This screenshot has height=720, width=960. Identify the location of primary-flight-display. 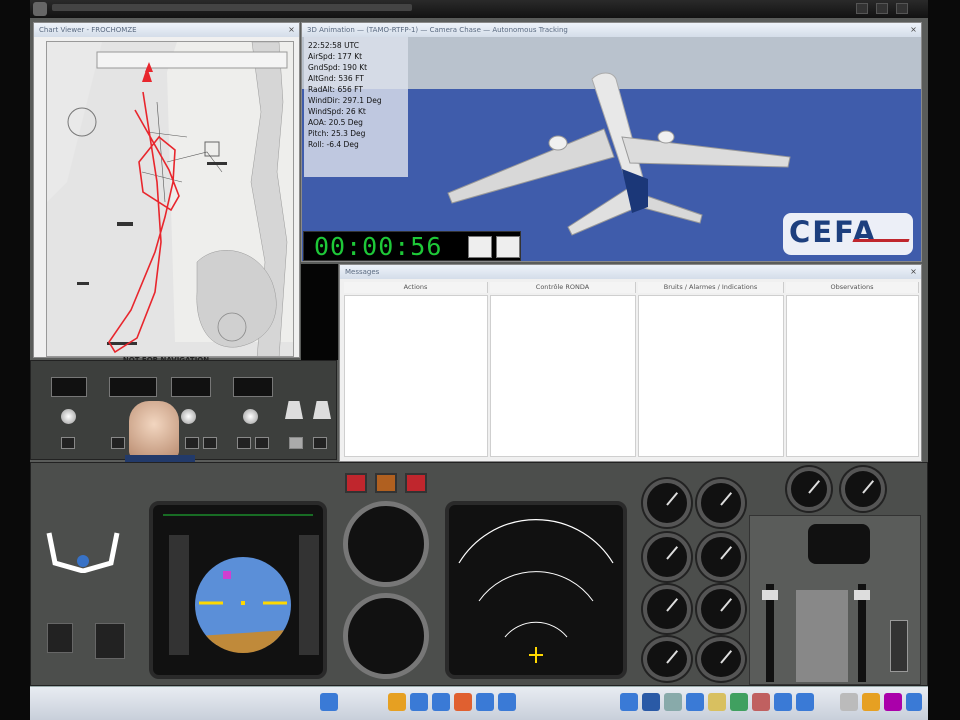
(238, 590).